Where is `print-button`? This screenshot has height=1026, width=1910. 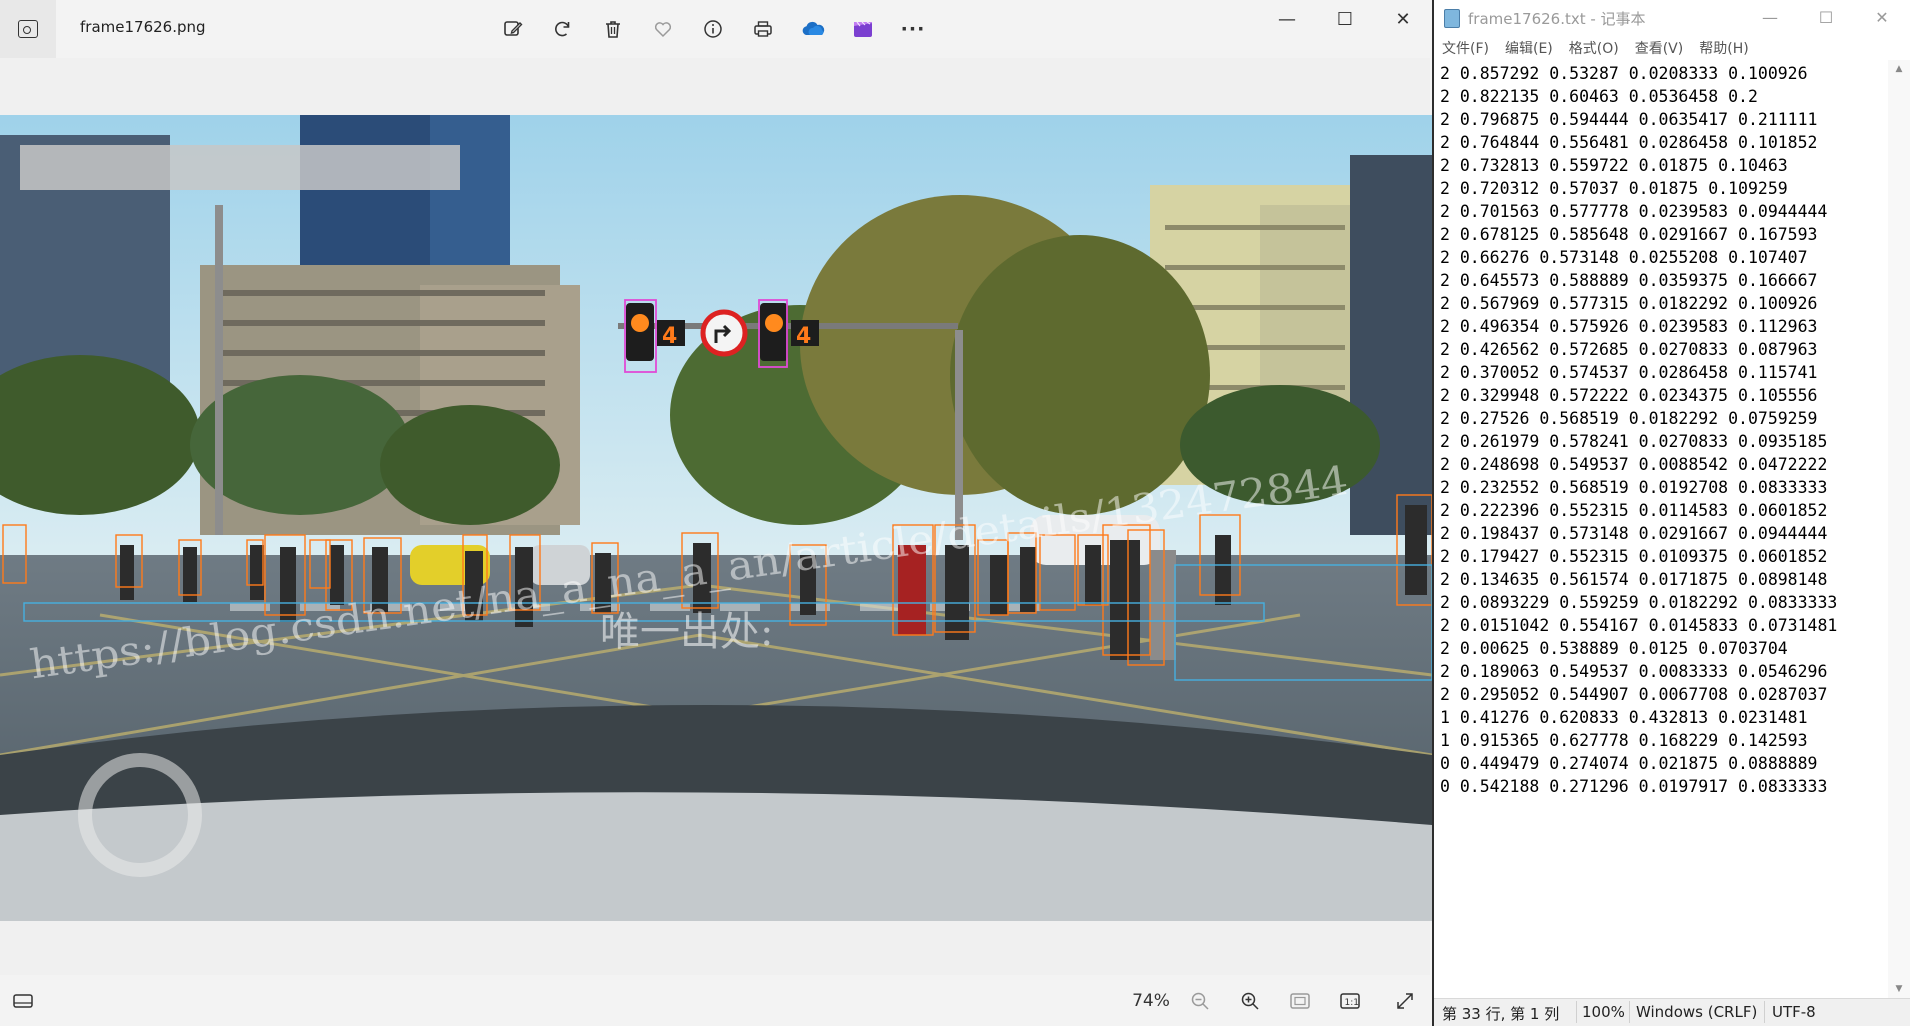 print-button is located at coordinates (763, 29).